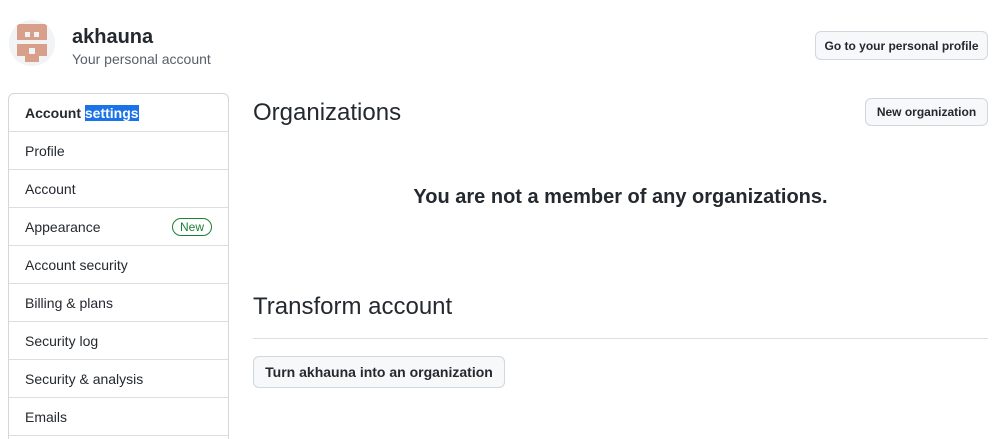  I want to click on sidebar-item-label: Profile, so click(45, 150).